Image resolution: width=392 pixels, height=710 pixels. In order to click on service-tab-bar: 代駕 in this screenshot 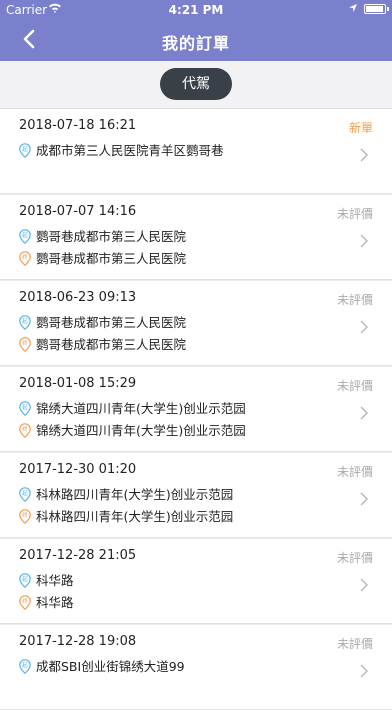, I will do `click(196, 85)`.